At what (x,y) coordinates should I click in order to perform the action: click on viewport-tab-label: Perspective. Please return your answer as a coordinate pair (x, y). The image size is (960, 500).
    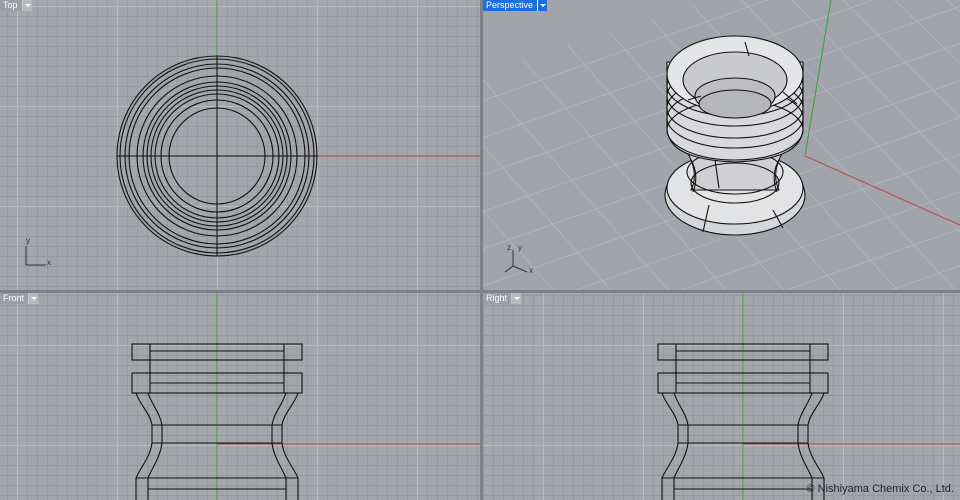
    Looking at the image, I should click on (511, 5).